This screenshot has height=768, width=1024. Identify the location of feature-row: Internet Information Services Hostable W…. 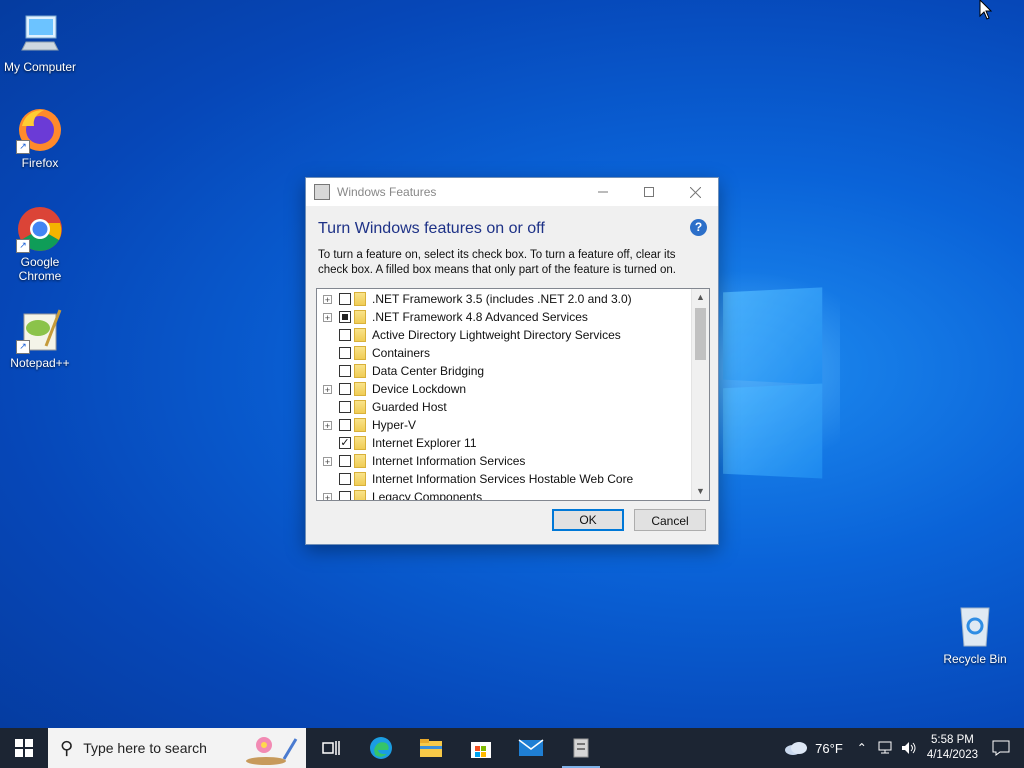
(513, 479).